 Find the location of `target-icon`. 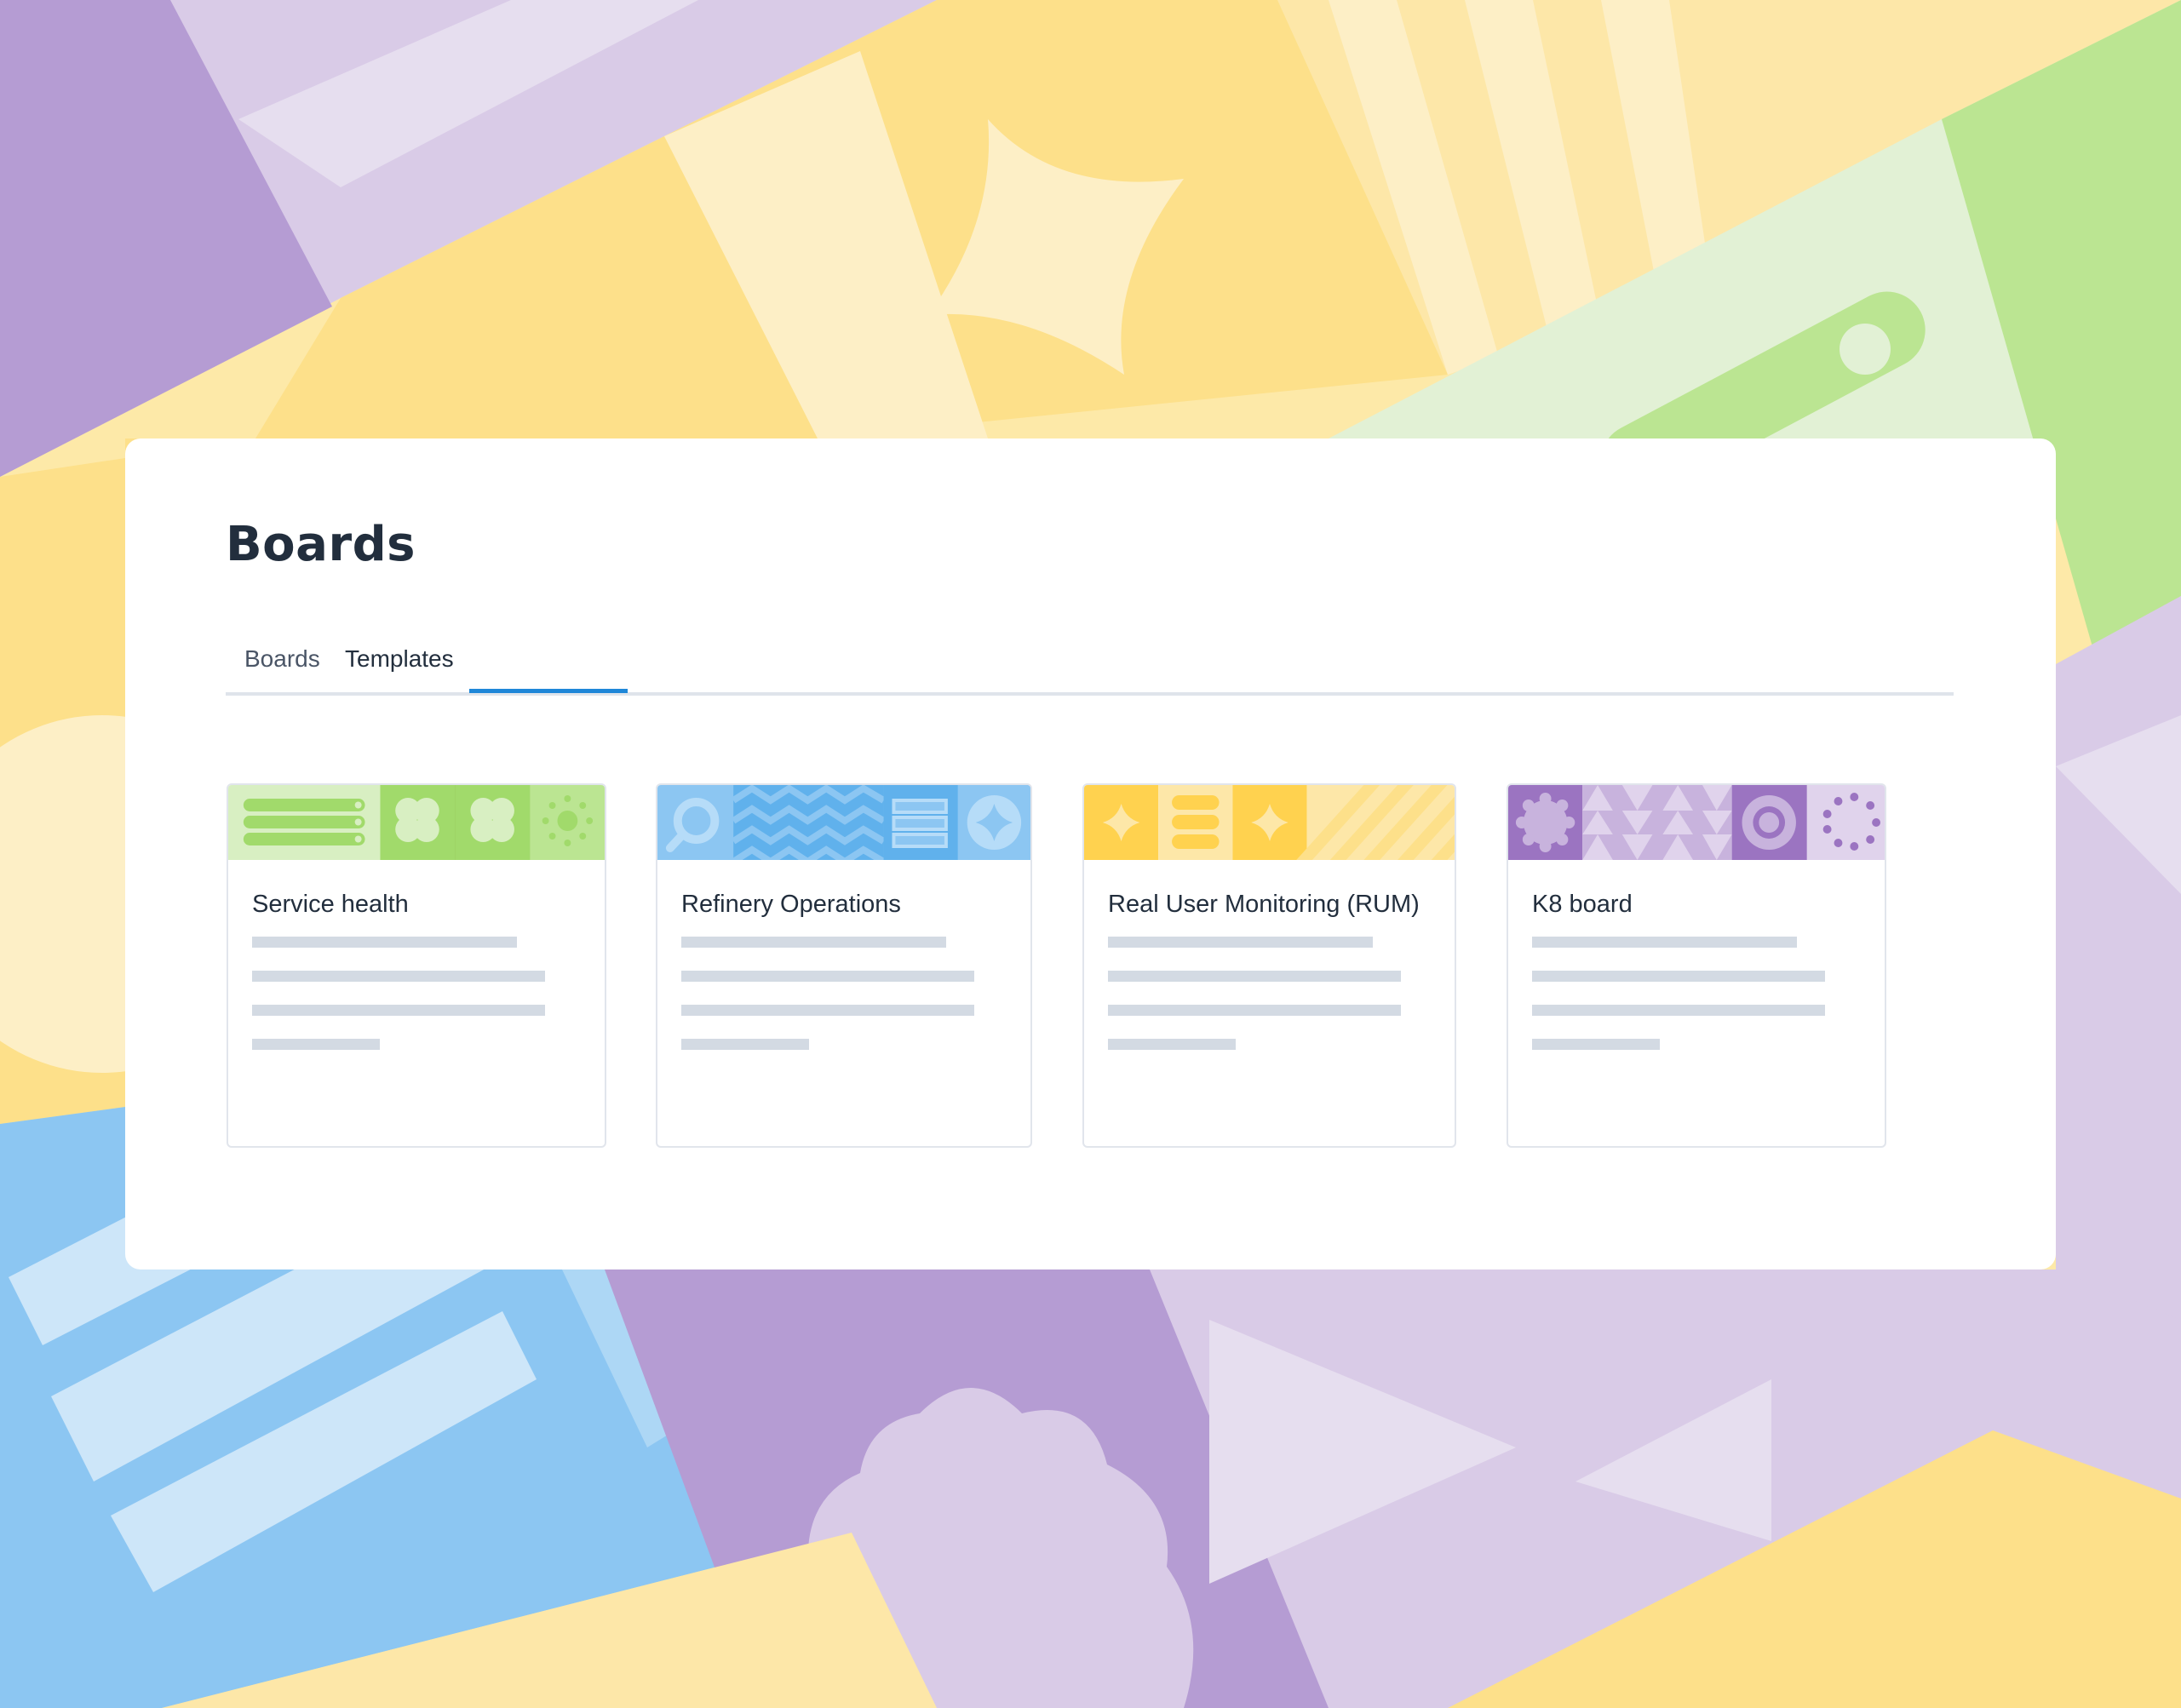

target-icon is located at coordinates (1769, 823).